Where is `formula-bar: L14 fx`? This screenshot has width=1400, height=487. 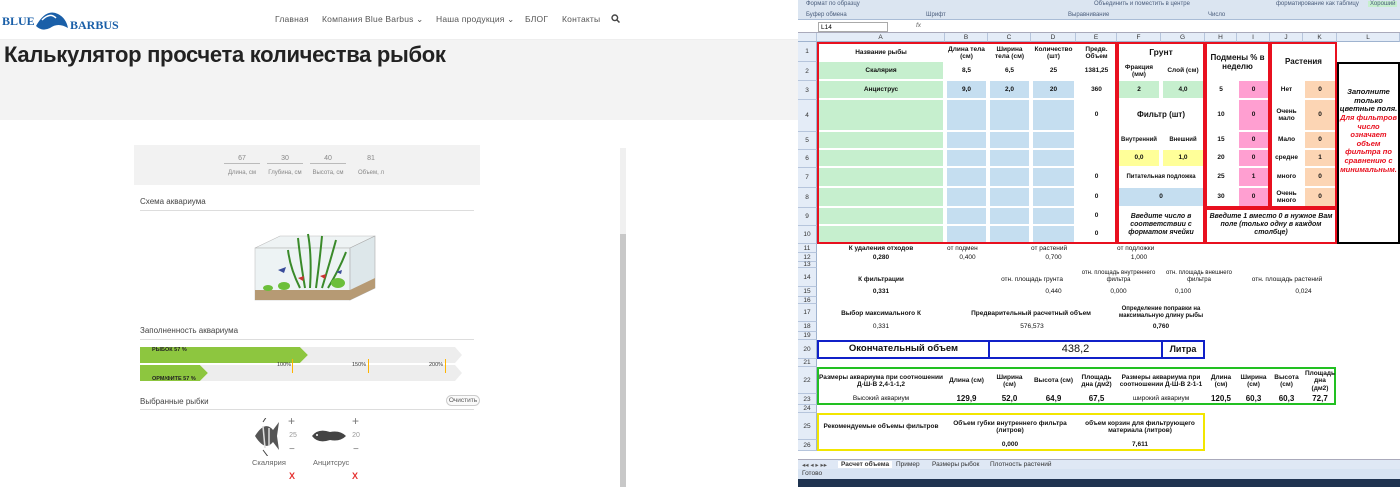 formula-bar: L14 fx is located at coordinates (1099, 27).